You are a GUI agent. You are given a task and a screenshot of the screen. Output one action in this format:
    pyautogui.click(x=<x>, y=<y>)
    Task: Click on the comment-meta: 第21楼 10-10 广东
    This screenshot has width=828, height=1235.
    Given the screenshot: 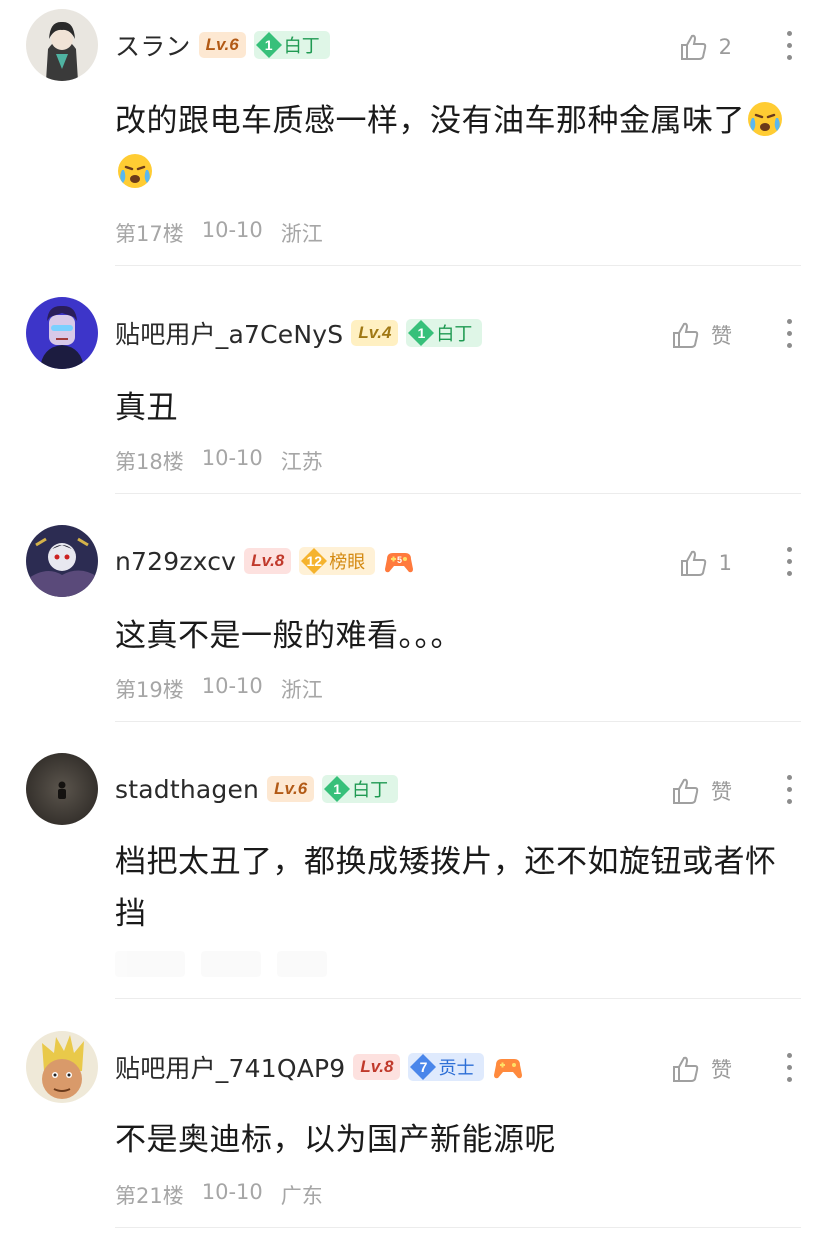 What is the action you would take?
    pyautogui.click(x=219, y=1195)
    